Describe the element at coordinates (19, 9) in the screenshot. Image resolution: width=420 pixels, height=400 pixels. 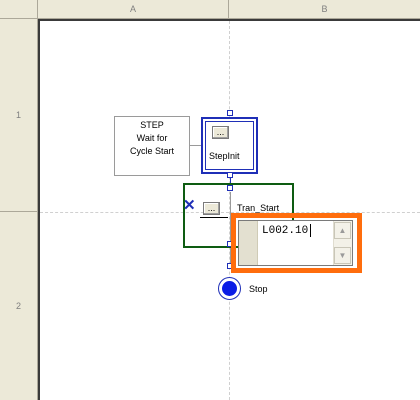
I see `grid-corner` at that location.